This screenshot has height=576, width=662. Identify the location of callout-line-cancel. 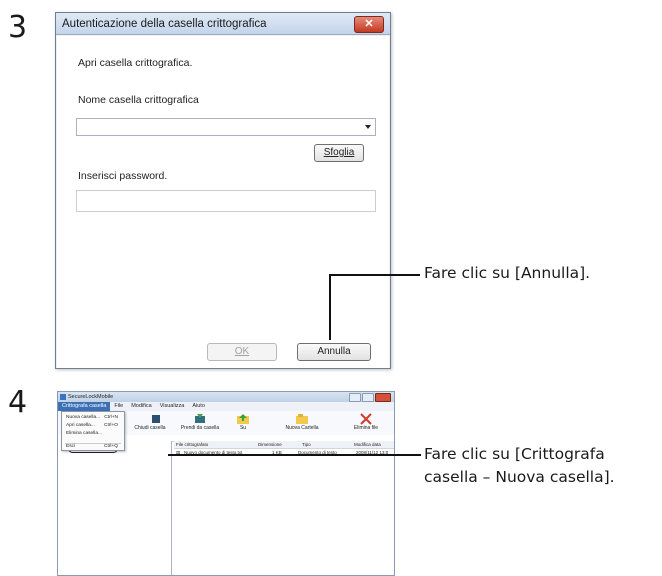
(374, 307).